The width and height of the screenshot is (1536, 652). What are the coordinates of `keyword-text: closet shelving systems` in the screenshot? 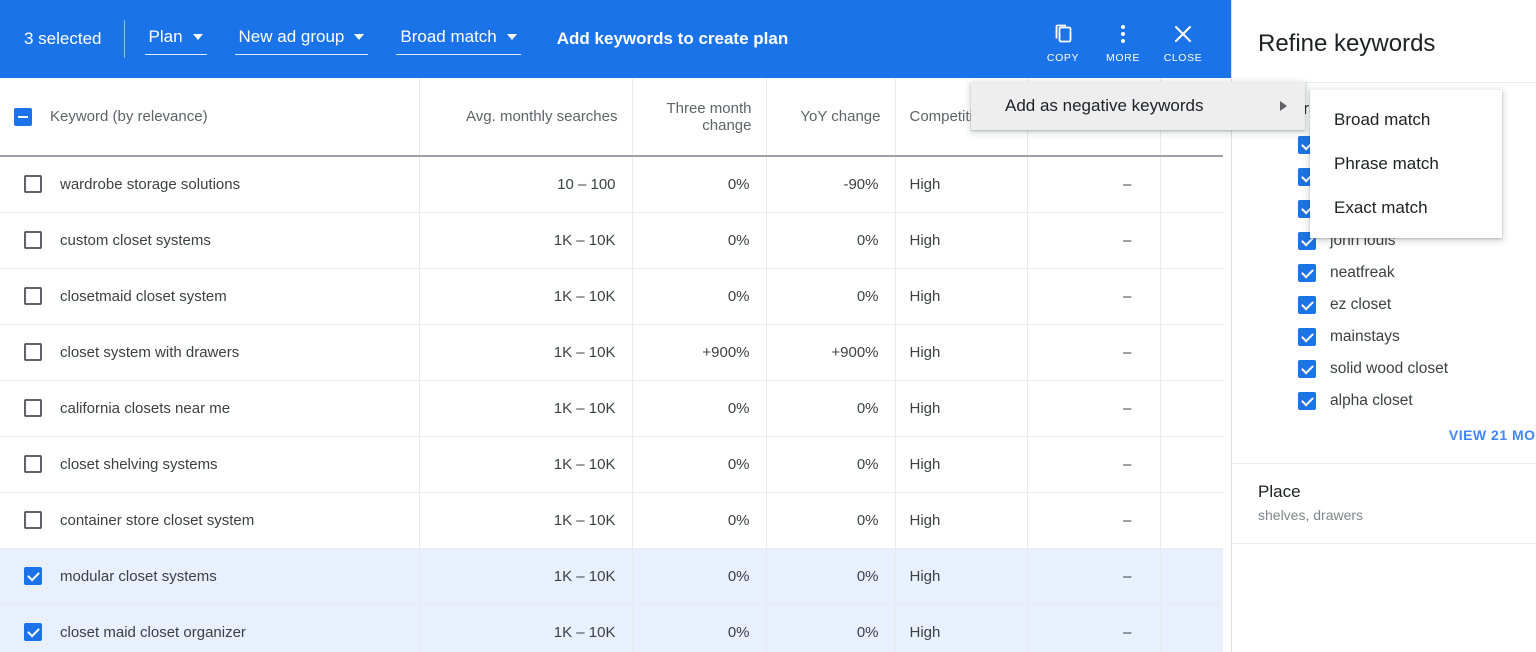 It's located at (139, 464).